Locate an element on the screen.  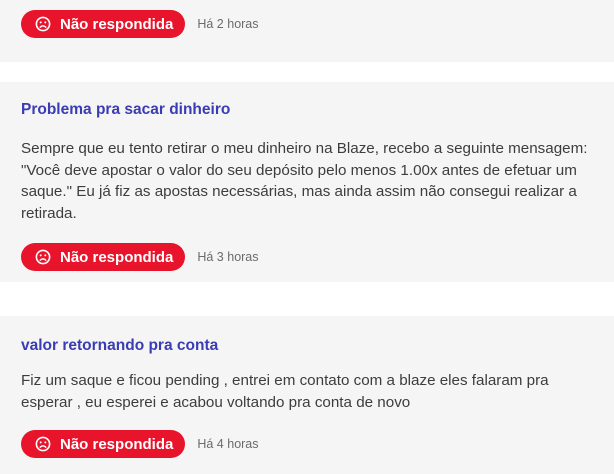
time-ago: Há 3 horas is located at coordinates (228, 257).